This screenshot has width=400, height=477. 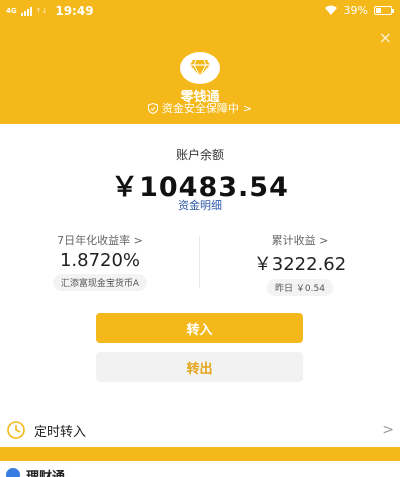 I want to click on signal-icon, so click(x=26, y=11).